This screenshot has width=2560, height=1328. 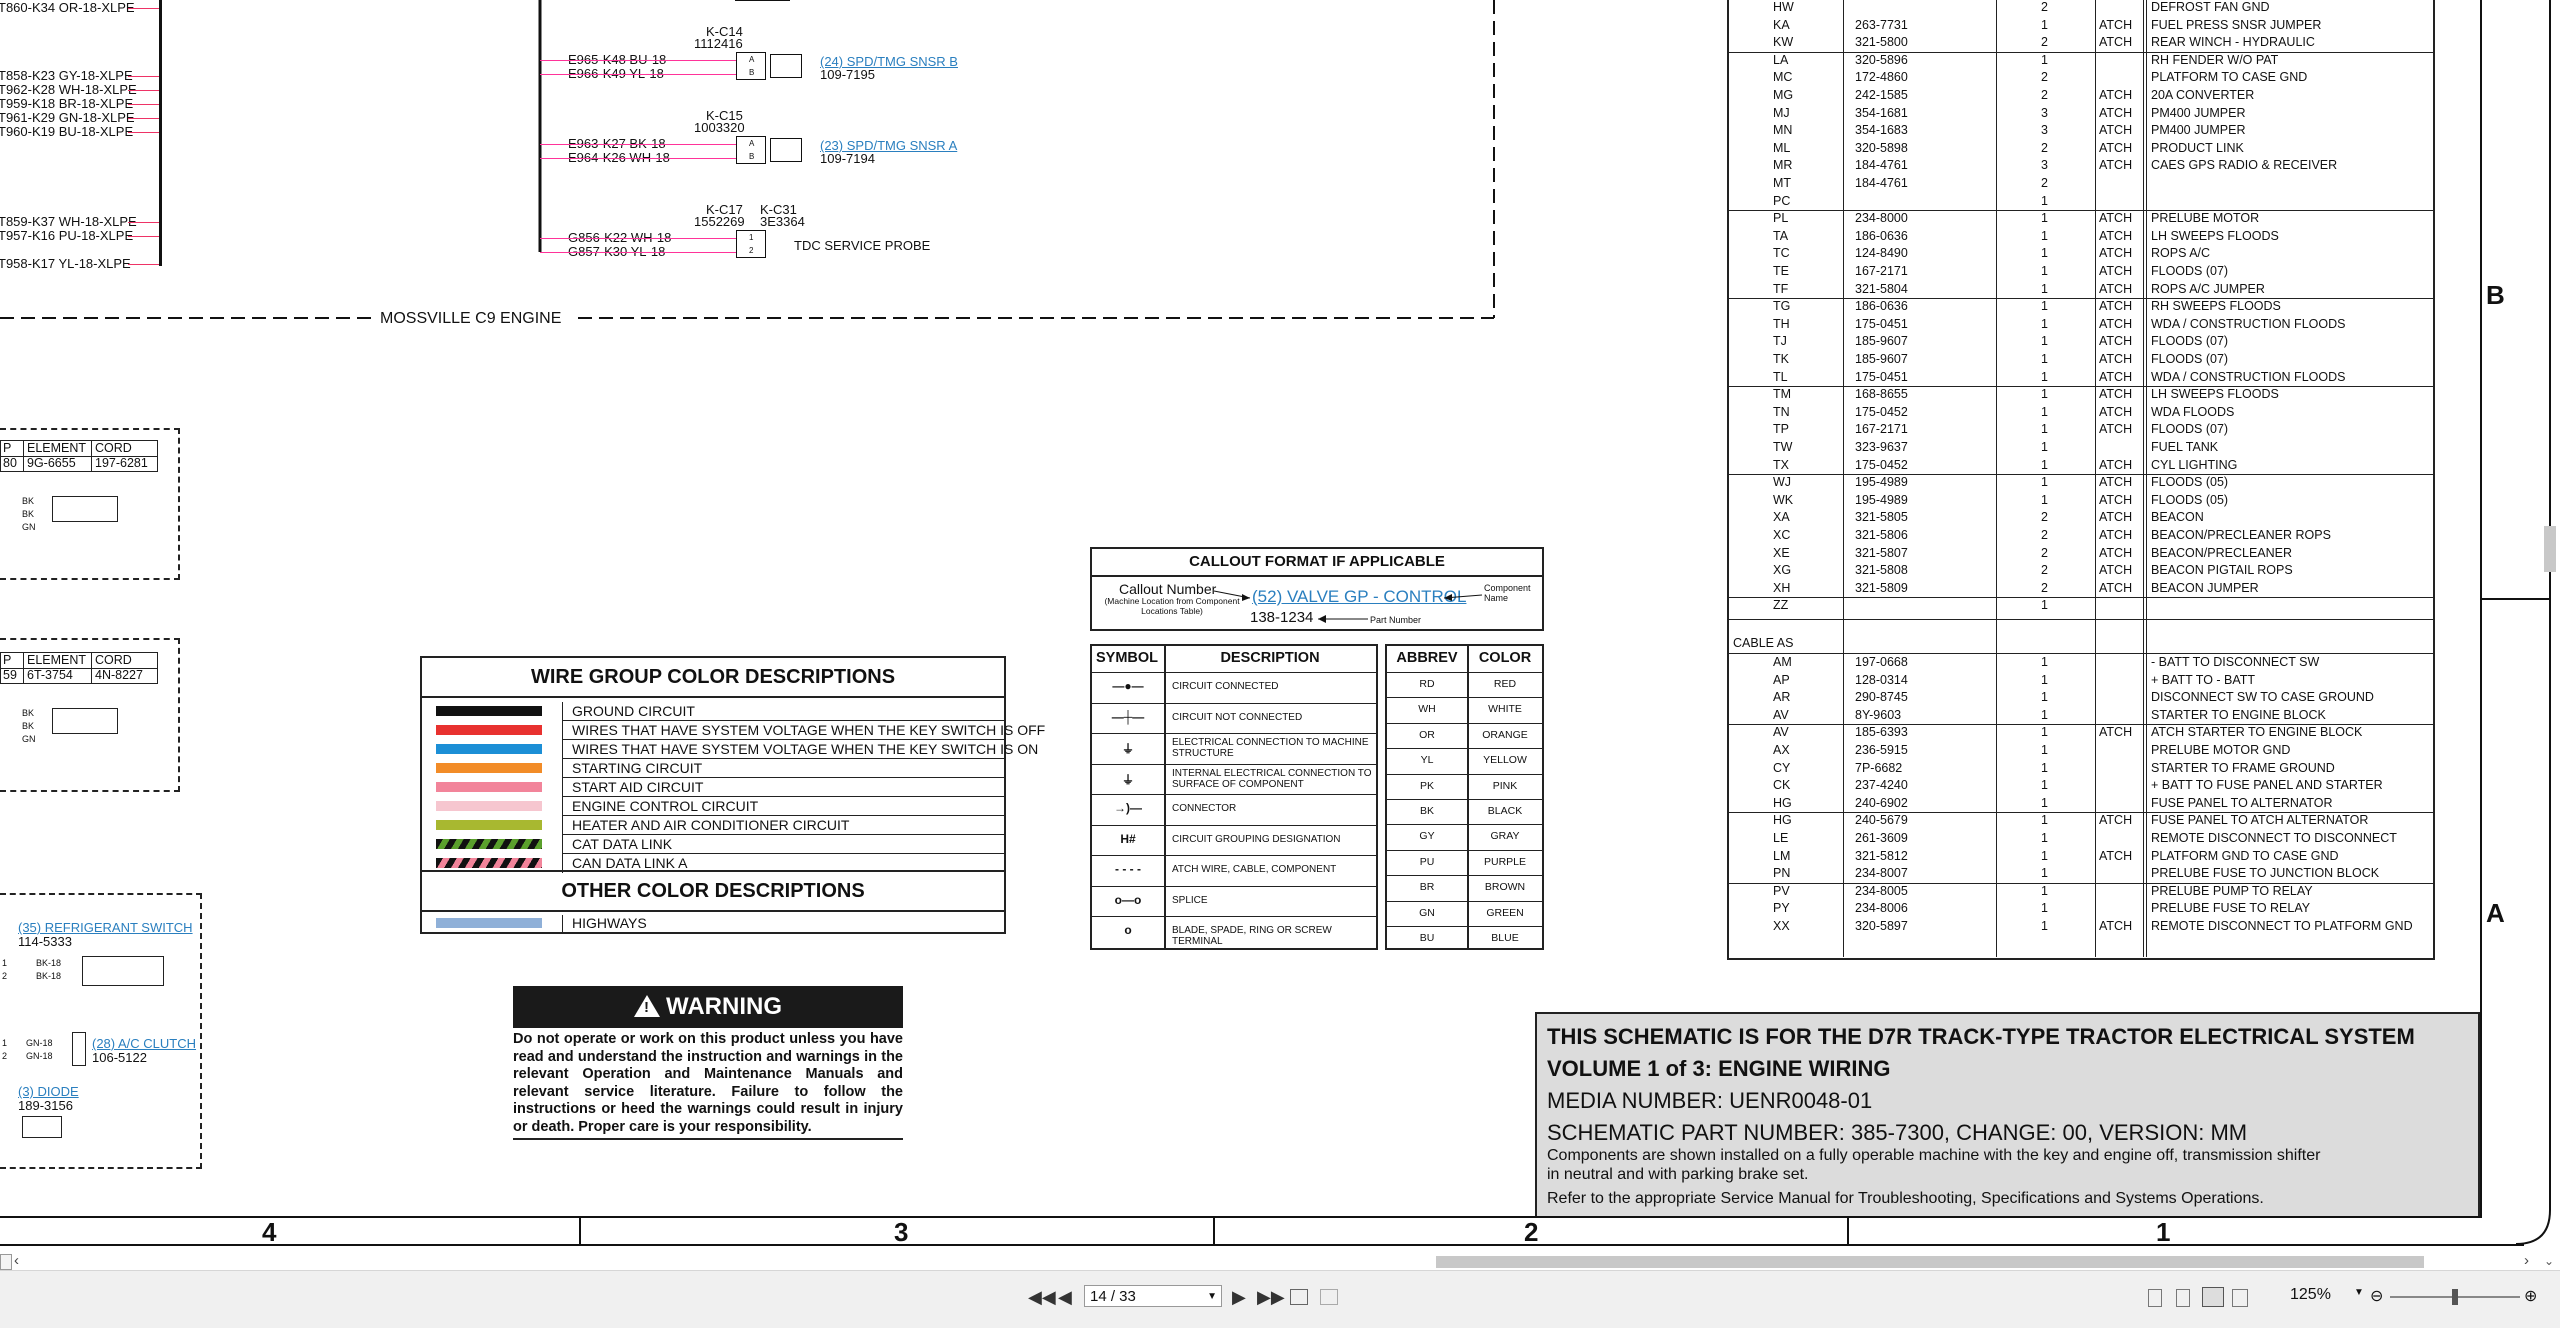 I want to click on refrigerant-switch-link: (35) REFRIGERANT SWITCH, so click(x=105, y=927).